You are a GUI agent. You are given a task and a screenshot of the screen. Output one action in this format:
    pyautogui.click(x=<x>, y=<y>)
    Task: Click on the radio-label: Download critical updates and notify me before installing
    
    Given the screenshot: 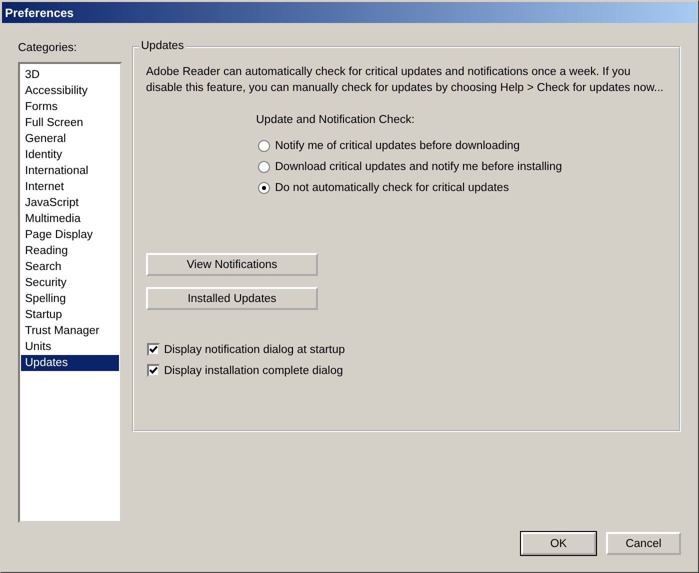 What is the action you would take?
    pyautogui.click(x=418, y=166)
    